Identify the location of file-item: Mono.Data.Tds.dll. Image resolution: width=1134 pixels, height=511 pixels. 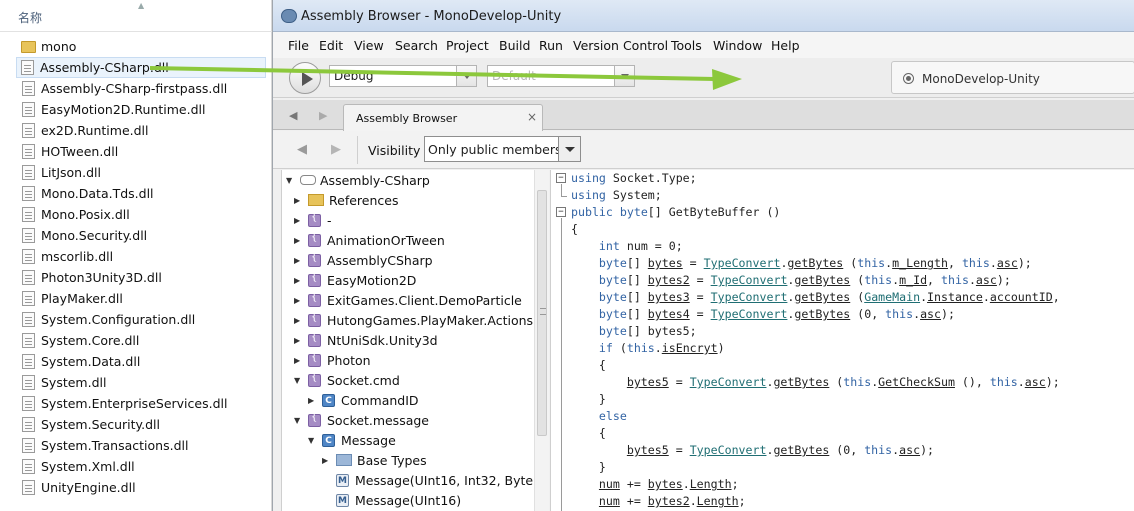
(143, 193).